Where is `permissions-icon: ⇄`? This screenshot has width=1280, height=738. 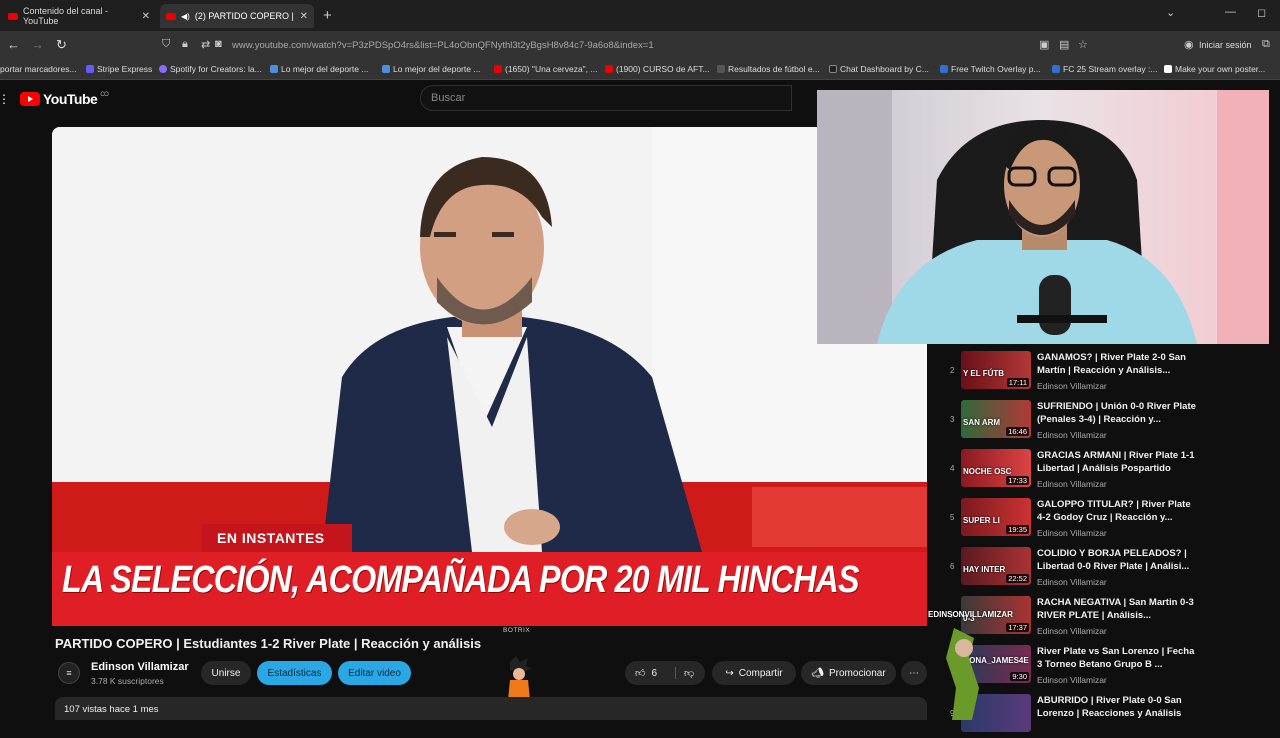
permissions-icon: ⇄ is located at coordinates (205, 44).